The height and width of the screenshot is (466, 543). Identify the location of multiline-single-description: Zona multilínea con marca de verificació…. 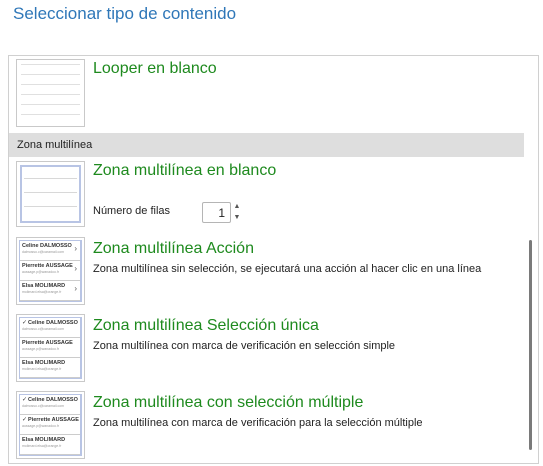
(244, 346).